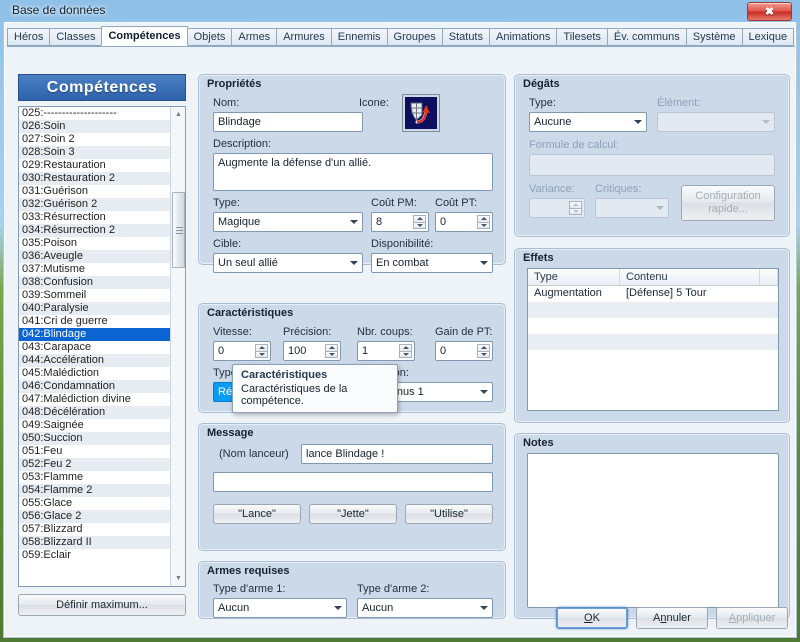 Image resolution: width=800 pixels, height=642 pixels. Describe the element at coordinates (242, 351) in the screenshot. I see `speed-stepper: 0` at that location.